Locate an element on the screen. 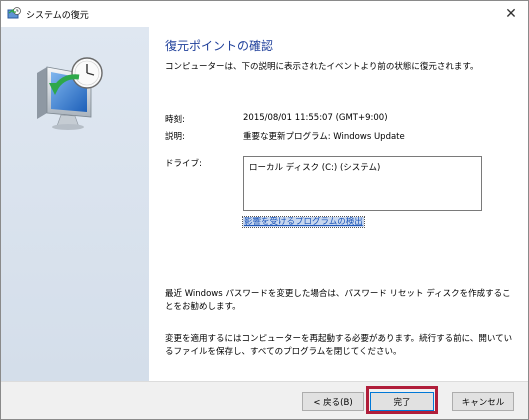  window-title: システムの復元 is located at coordinates (57, 16).